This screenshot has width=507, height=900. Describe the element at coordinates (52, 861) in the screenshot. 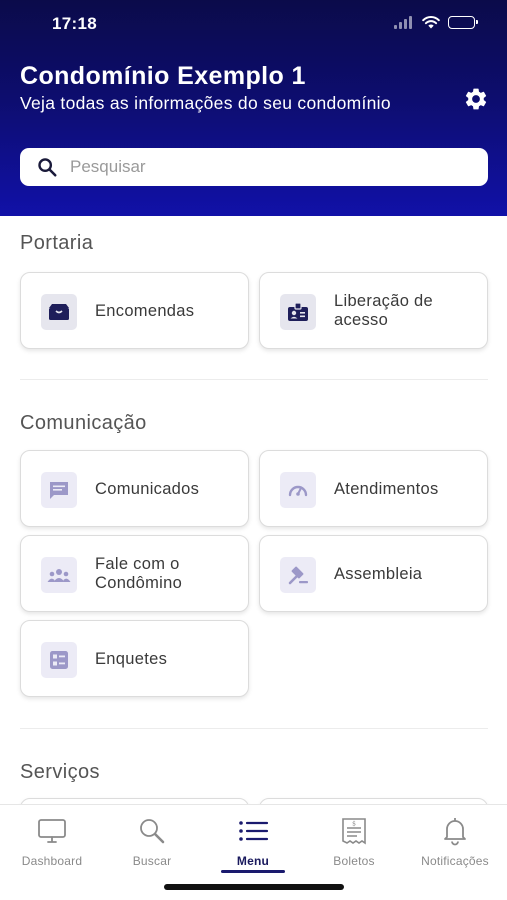

I see `tab-label: Dashboard` at that location.